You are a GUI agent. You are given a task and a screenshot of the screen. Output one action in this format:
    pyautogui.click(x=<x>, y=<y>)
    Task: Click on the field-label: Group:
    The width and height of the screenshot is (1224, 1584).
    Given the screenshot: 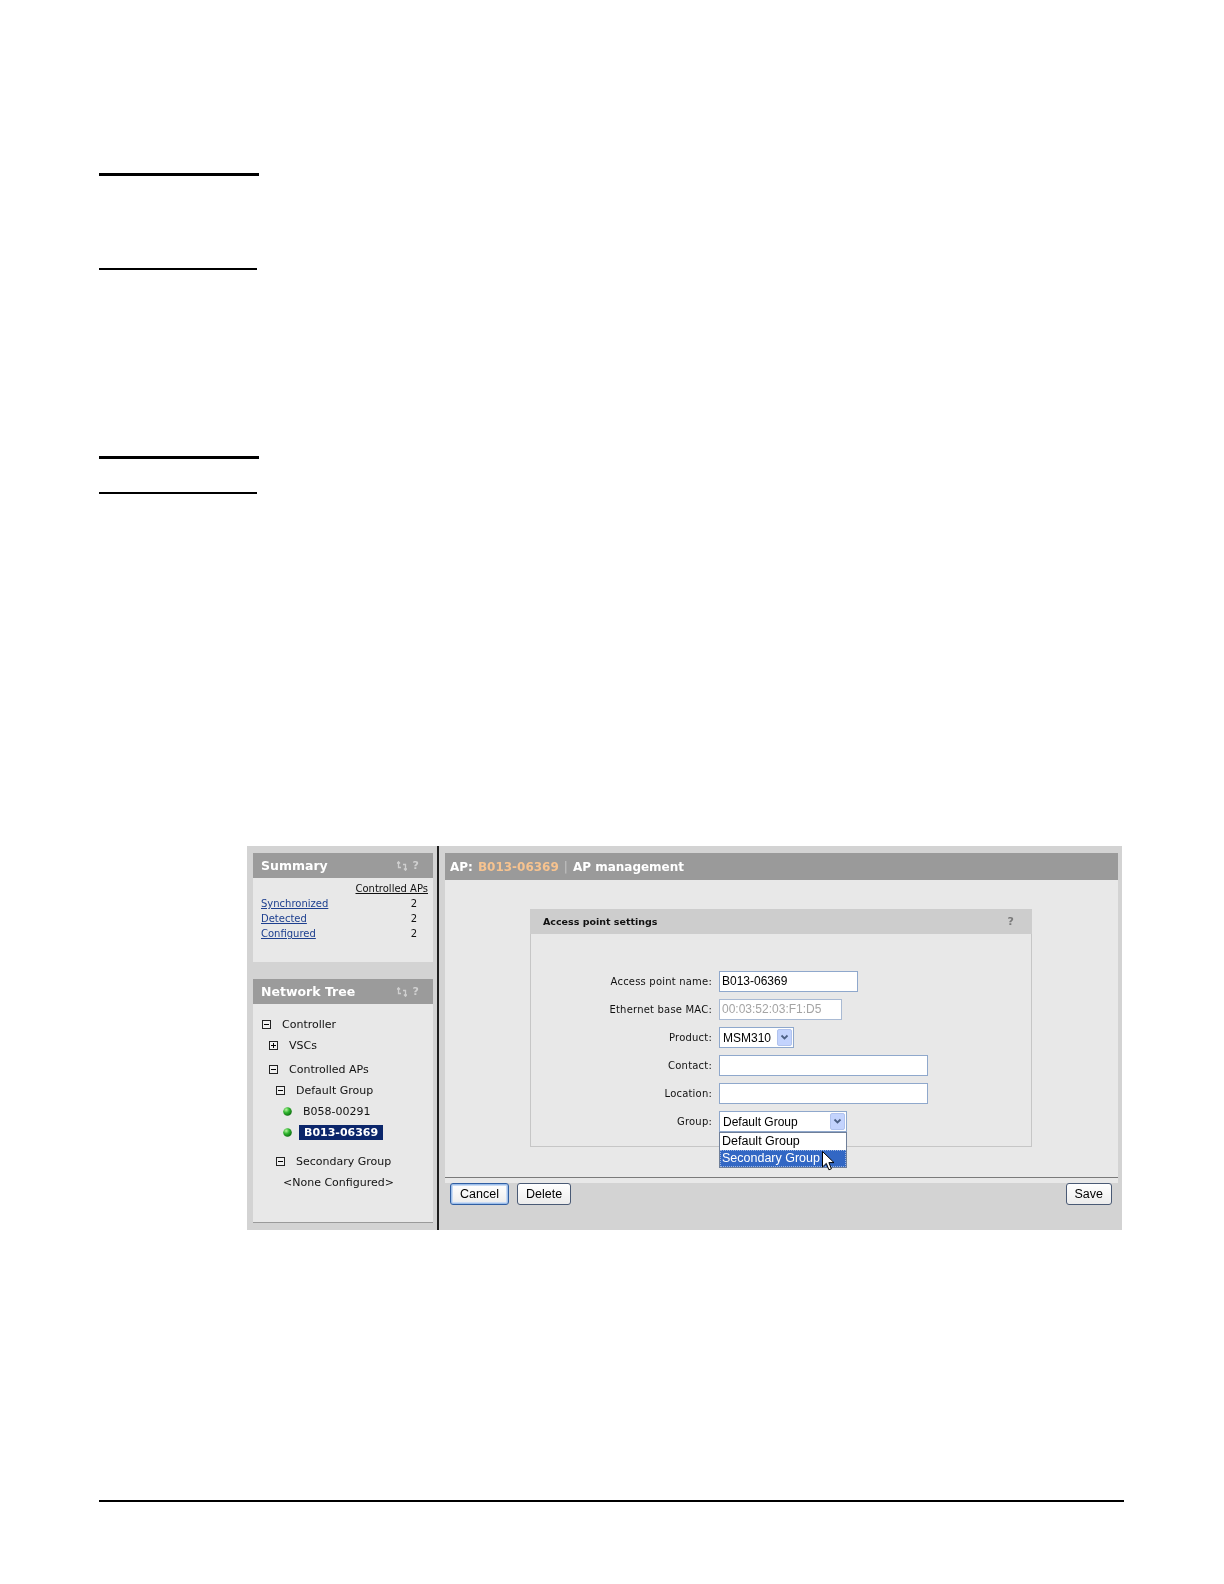 What is the action you would take?
    pyautogui.click(x=694, y=1121)
    